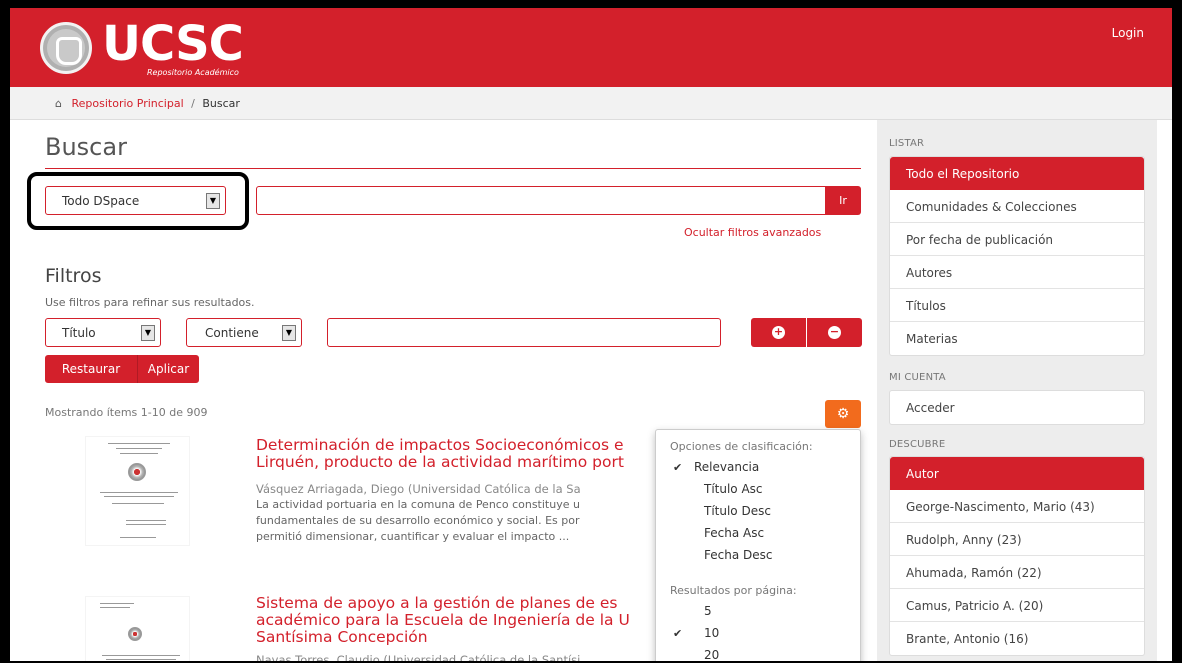 Image resolution: width=1182 pixels, height=663 pixels. I want to click on sidebar-item-acceder: Acceder, so click(1017, 407).